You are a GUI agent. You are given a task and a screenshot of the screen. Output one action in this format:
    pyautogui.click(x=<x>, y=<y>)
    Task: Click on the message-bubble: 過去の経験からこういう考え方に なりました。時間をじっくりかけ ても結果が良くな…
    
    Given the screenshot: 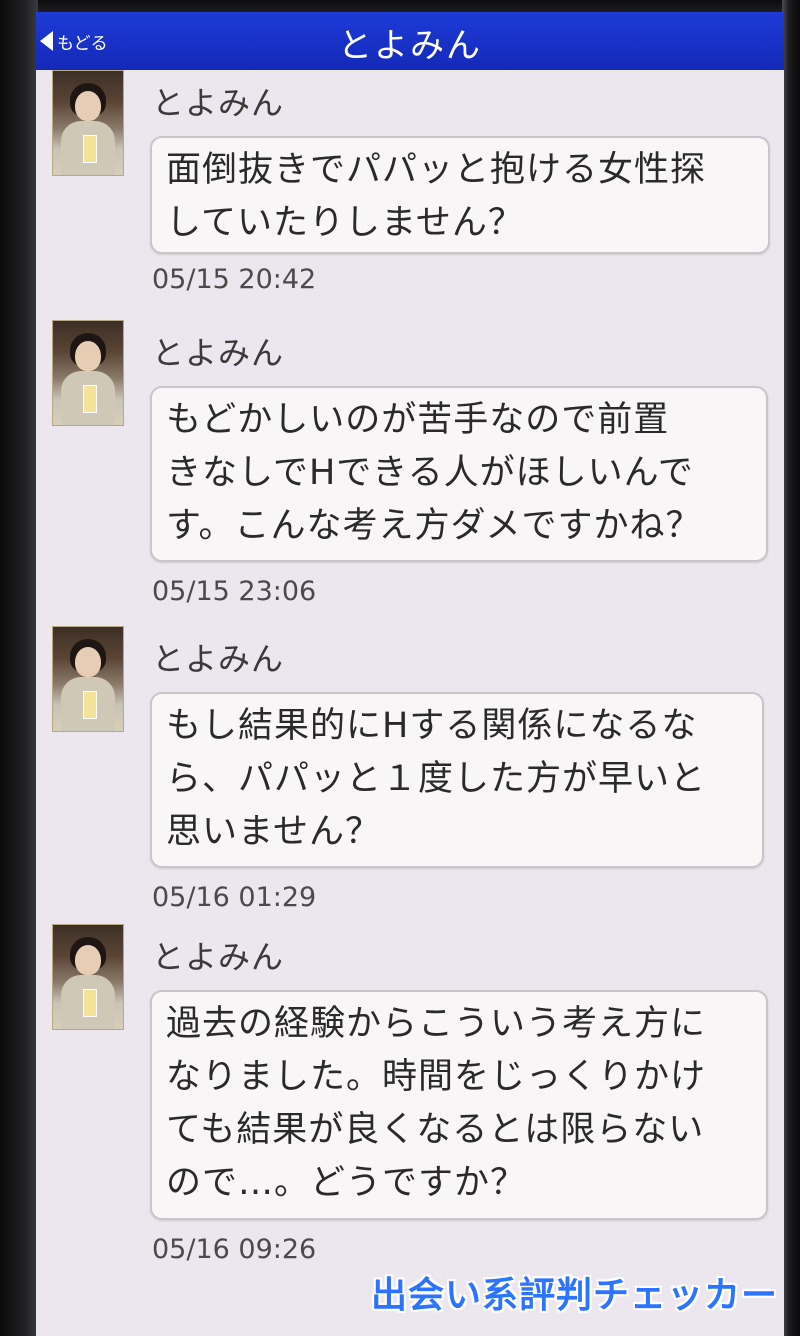 What is the action you would take?
    pyautogui.click(x=459, y=1105)
    